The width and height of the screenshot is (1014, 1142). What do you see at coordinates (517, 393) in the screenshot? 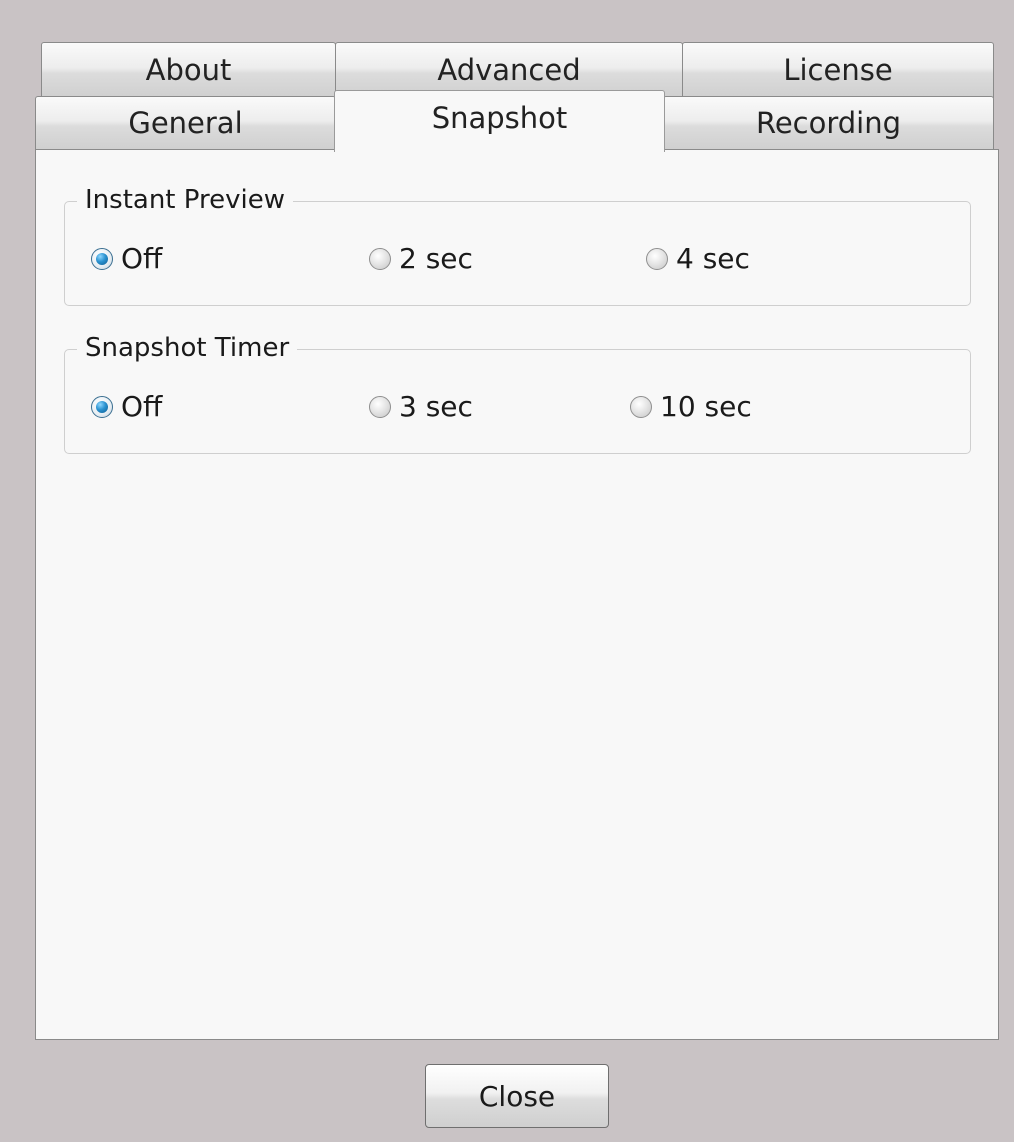
I see `snapshot-timer-group: Snapshot Timer Off 3 sec 10 sec` at bounding box center [517, 393].